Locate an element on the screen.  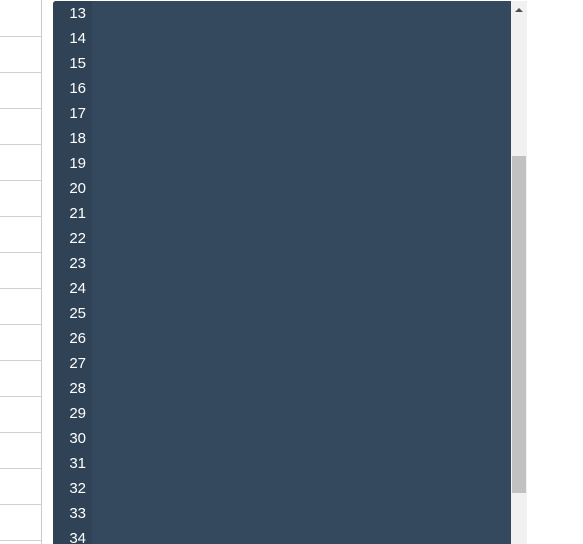
line-number: 29 is located at coordinates (77, 413).